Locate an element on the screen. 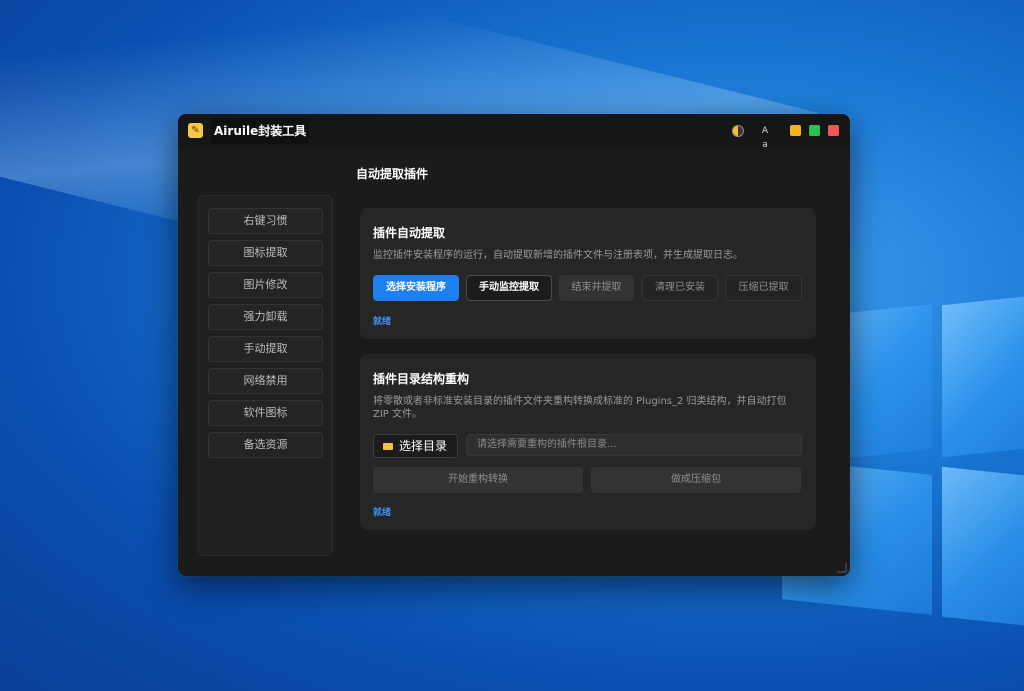  window-title: Airuile封装工具 is located at coordinates (260, 131).